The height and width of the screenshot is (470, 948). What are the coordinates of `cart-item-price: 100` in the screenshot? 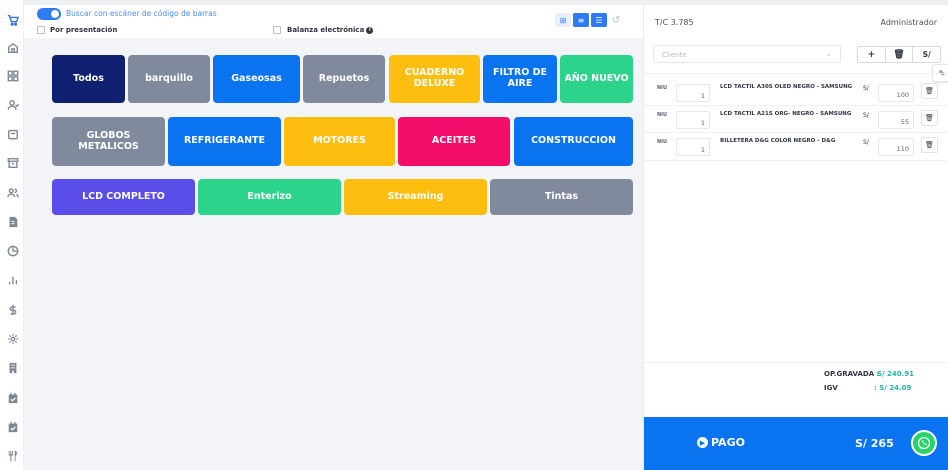 It's located at (896, 93).